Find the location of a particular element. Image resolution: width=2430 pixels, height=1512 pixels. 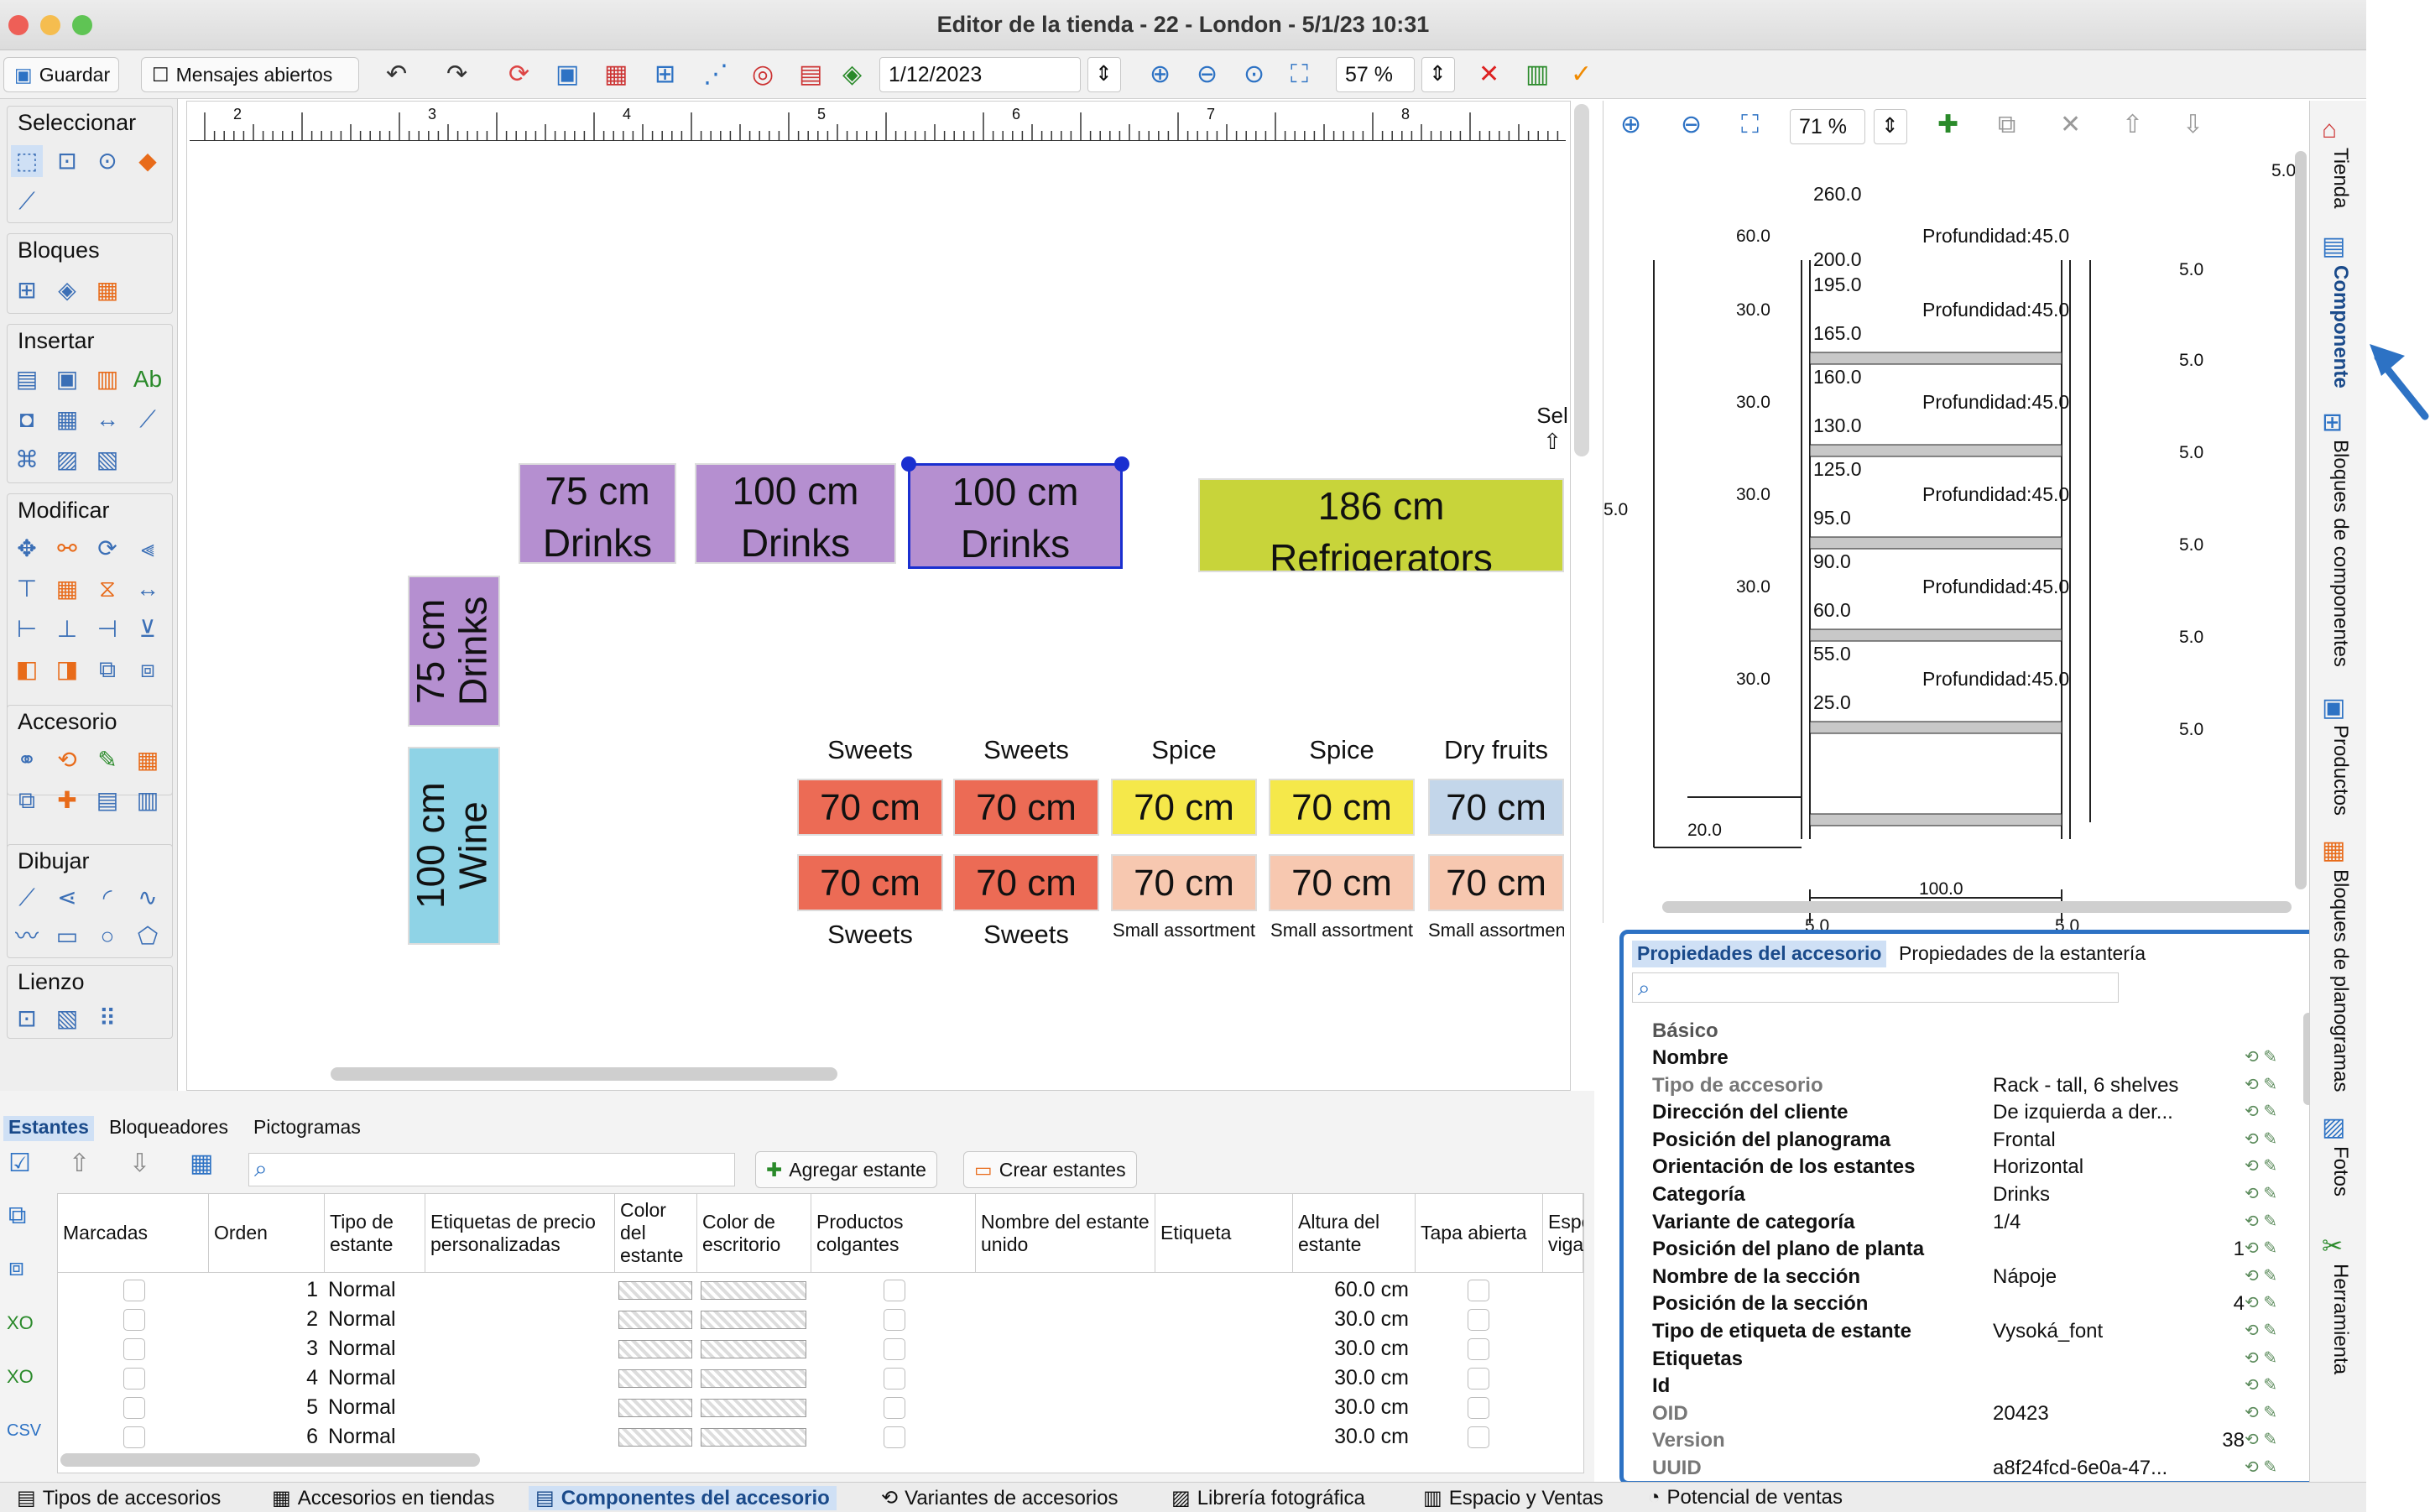

property-row: Posición del plano de planta 1 ⟲ ✎ is located at coordinates (1972, 1251).